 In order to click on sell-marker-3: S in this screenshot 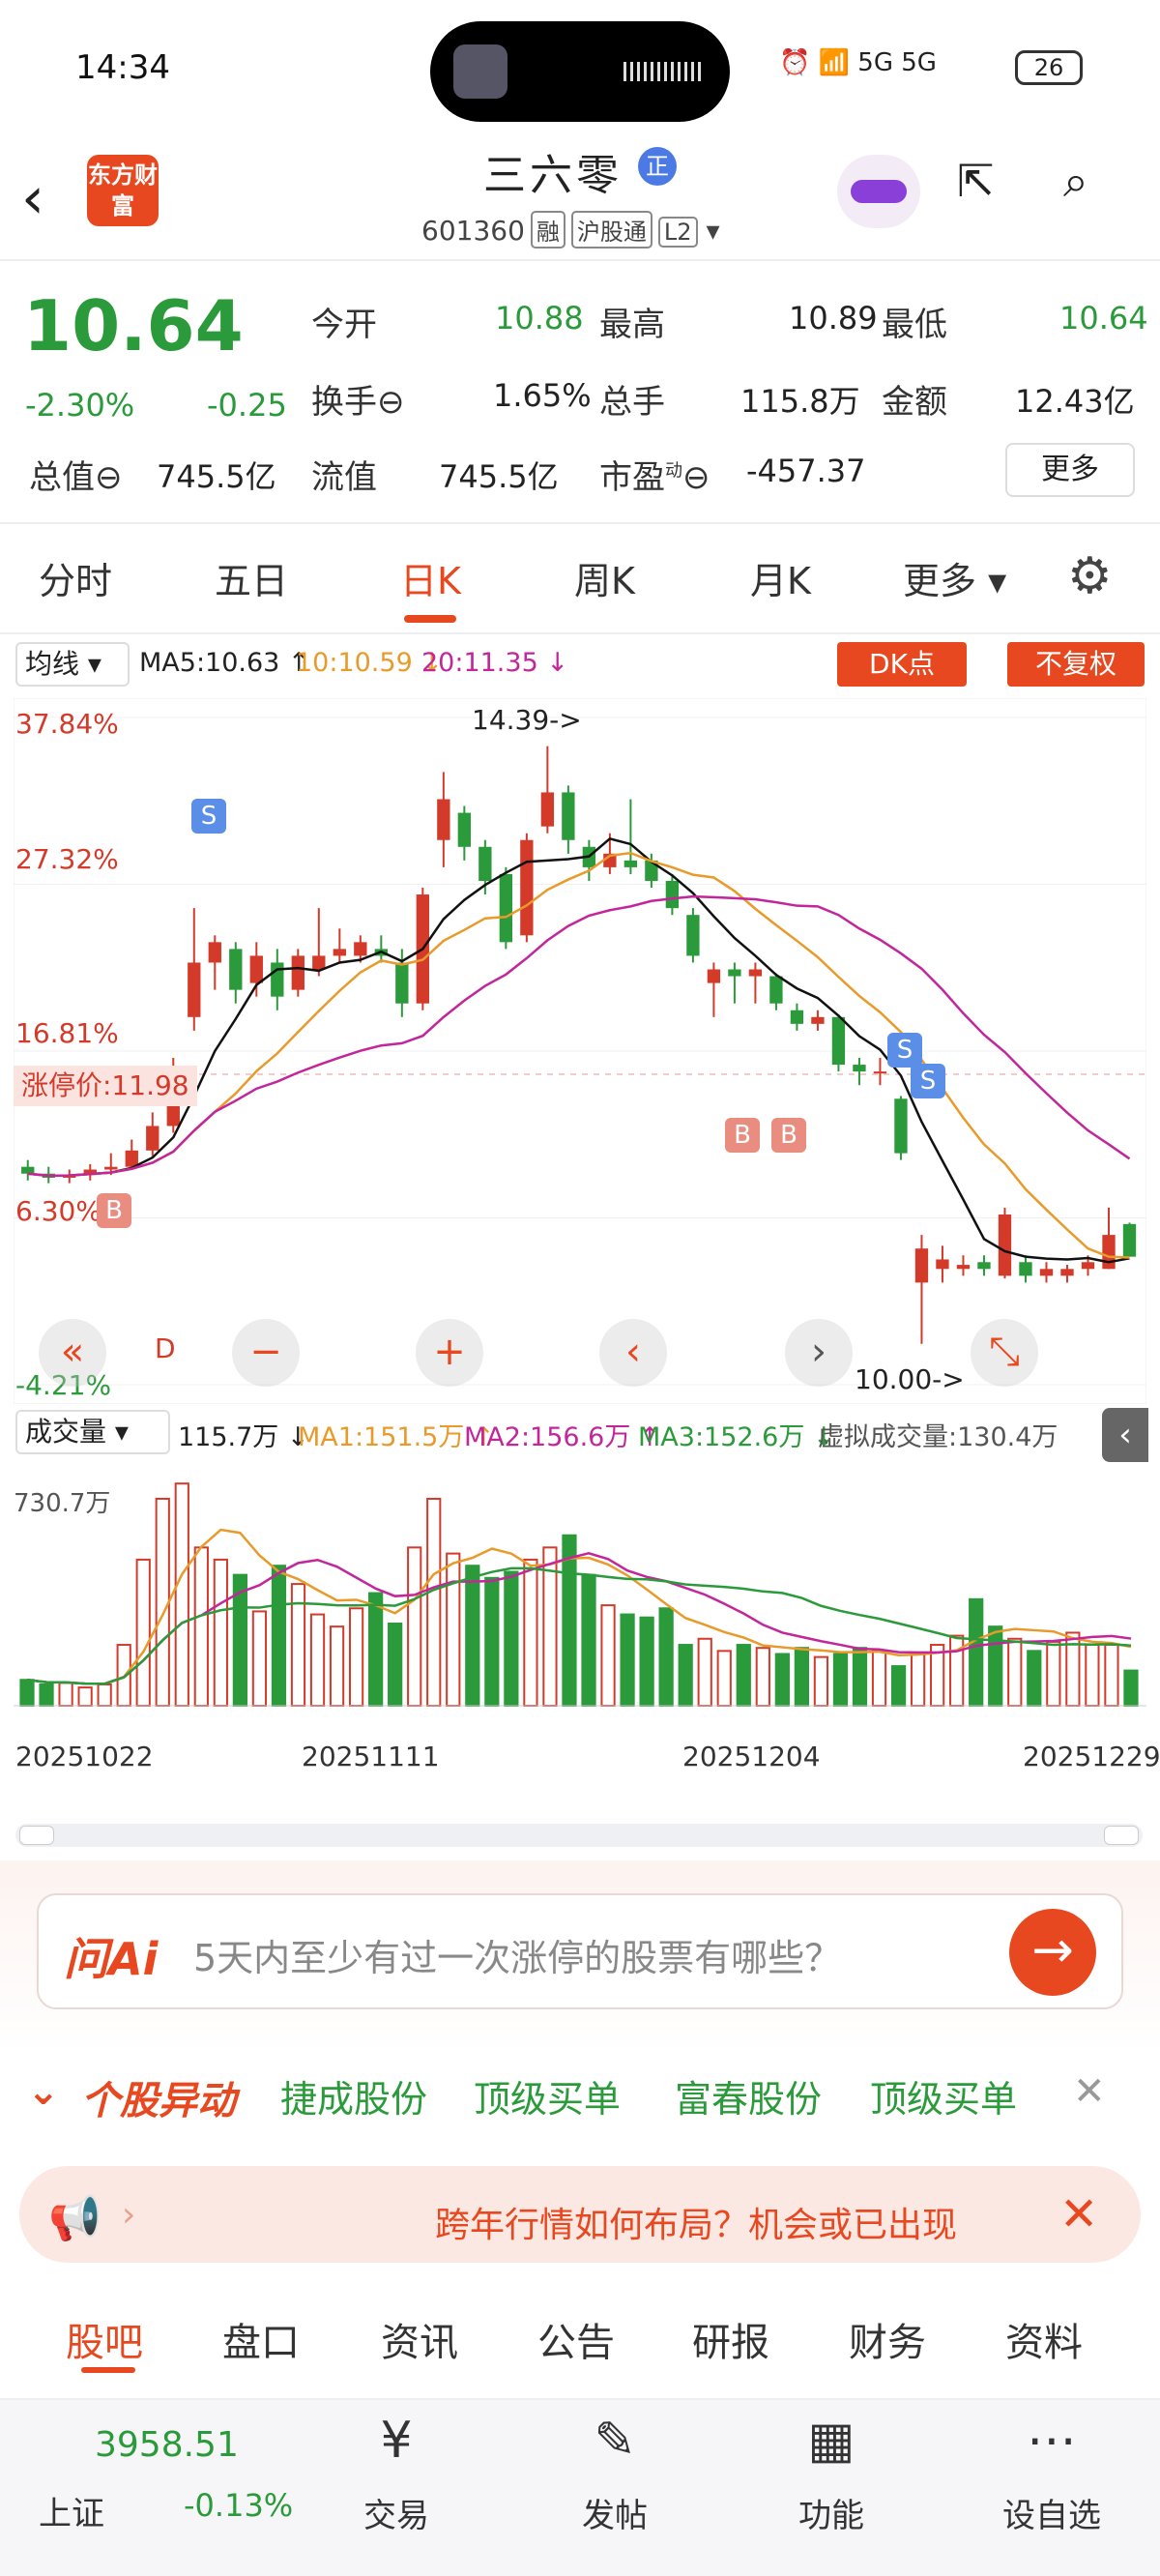, I will do `click(928, 1081)`.